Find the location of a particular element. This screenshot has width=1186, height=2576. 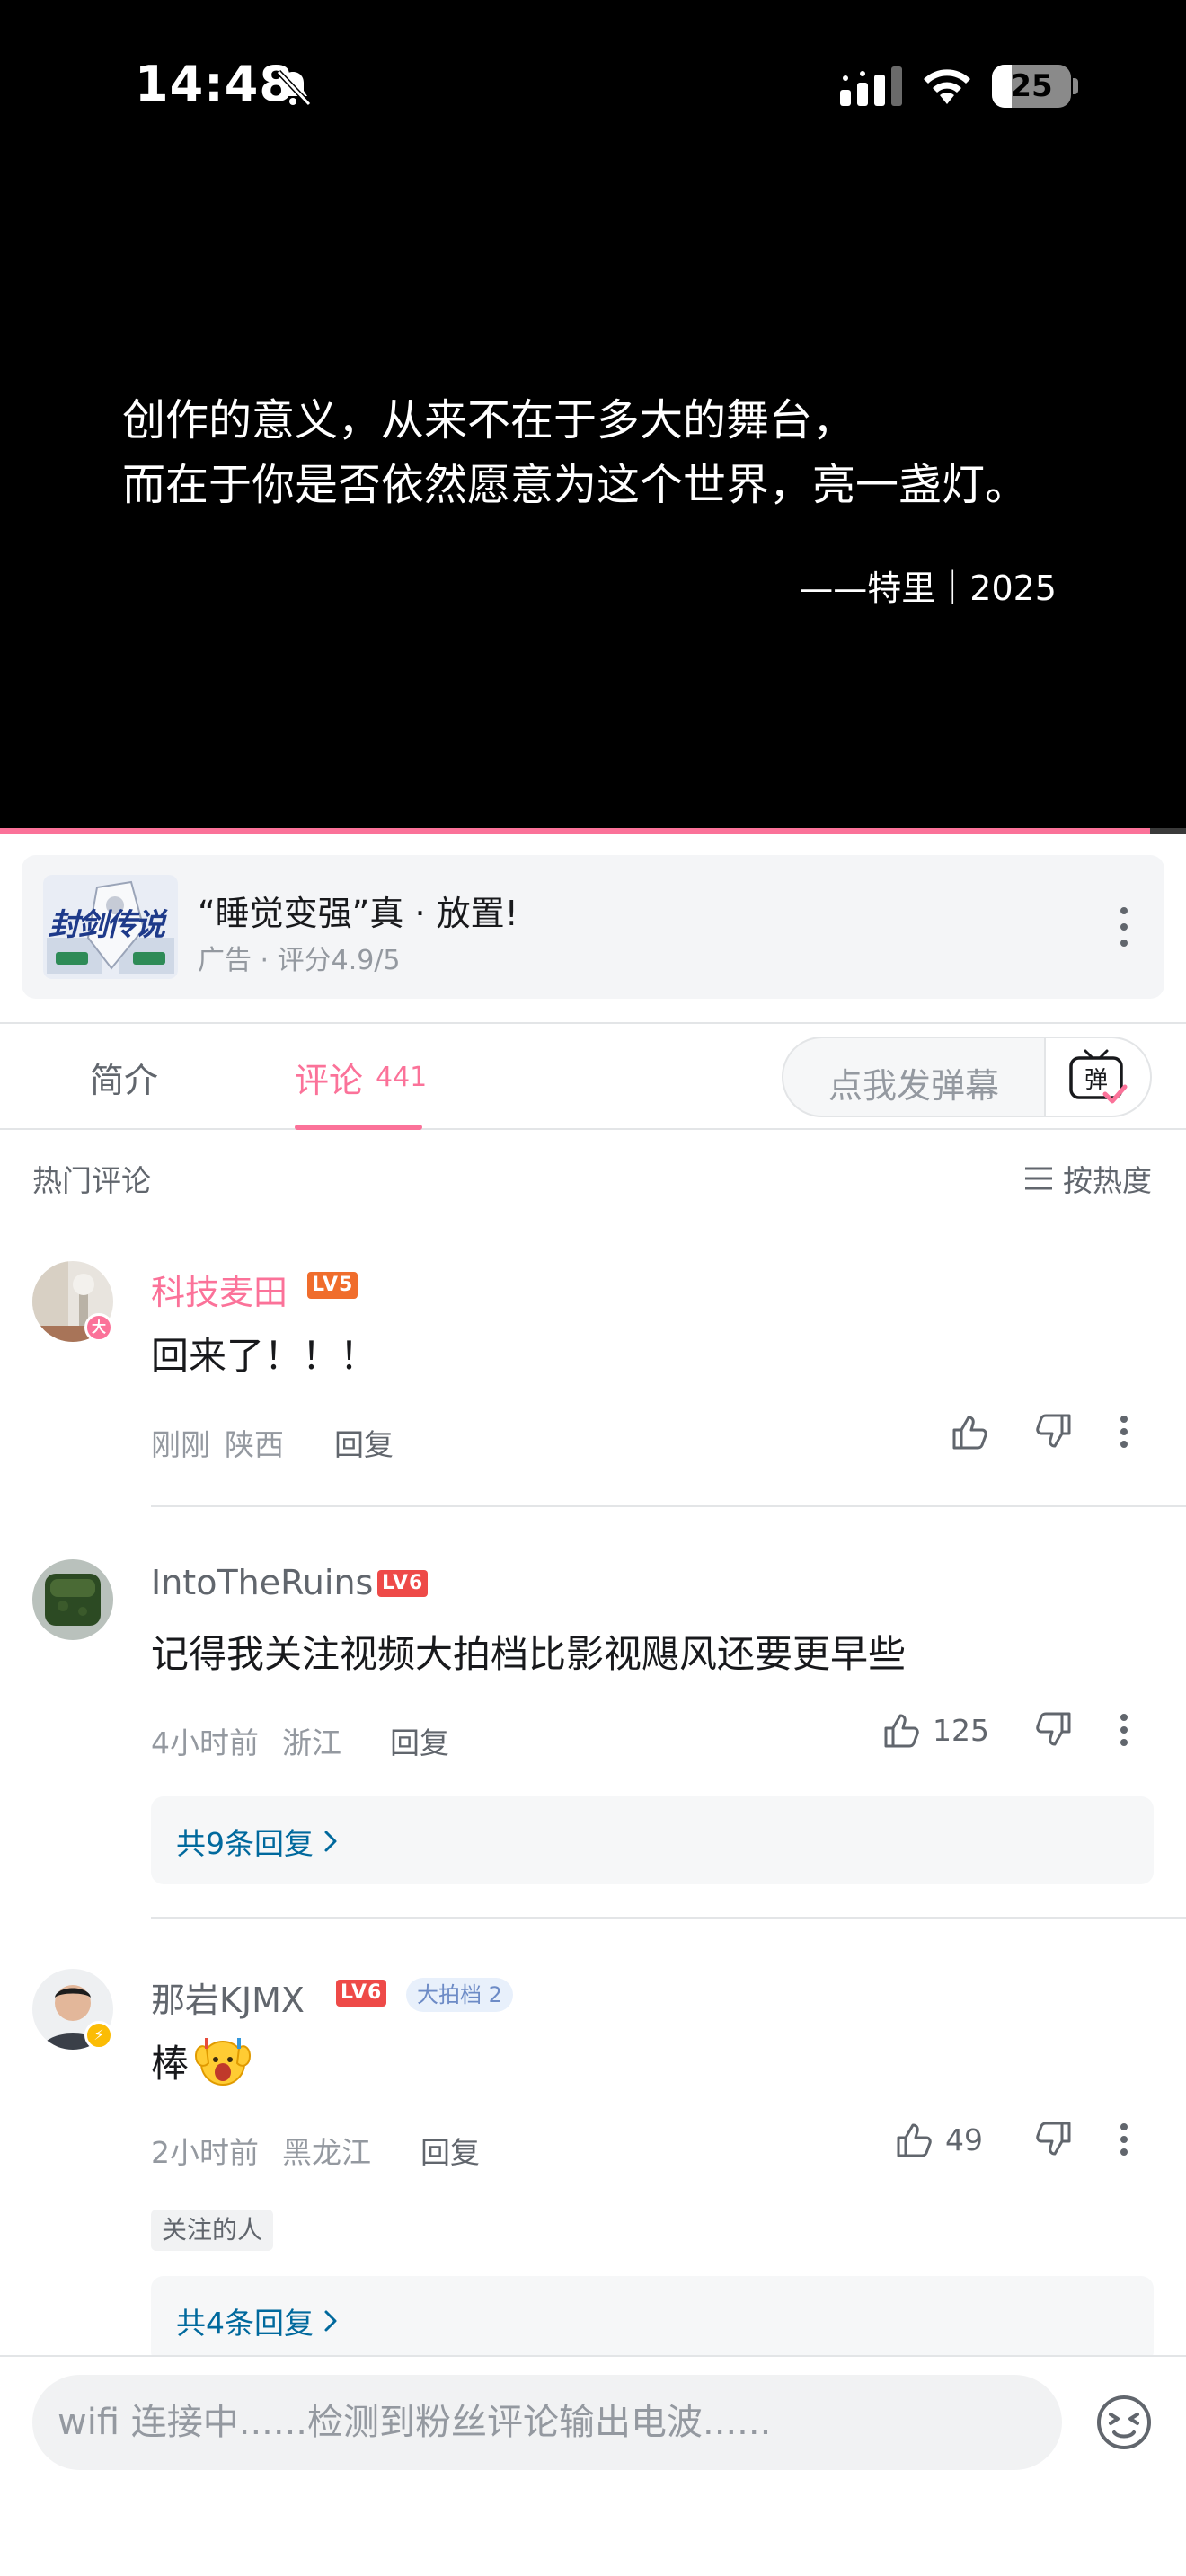

view-replies-button: 共9条回复 is located at coordinates (652, 1840).